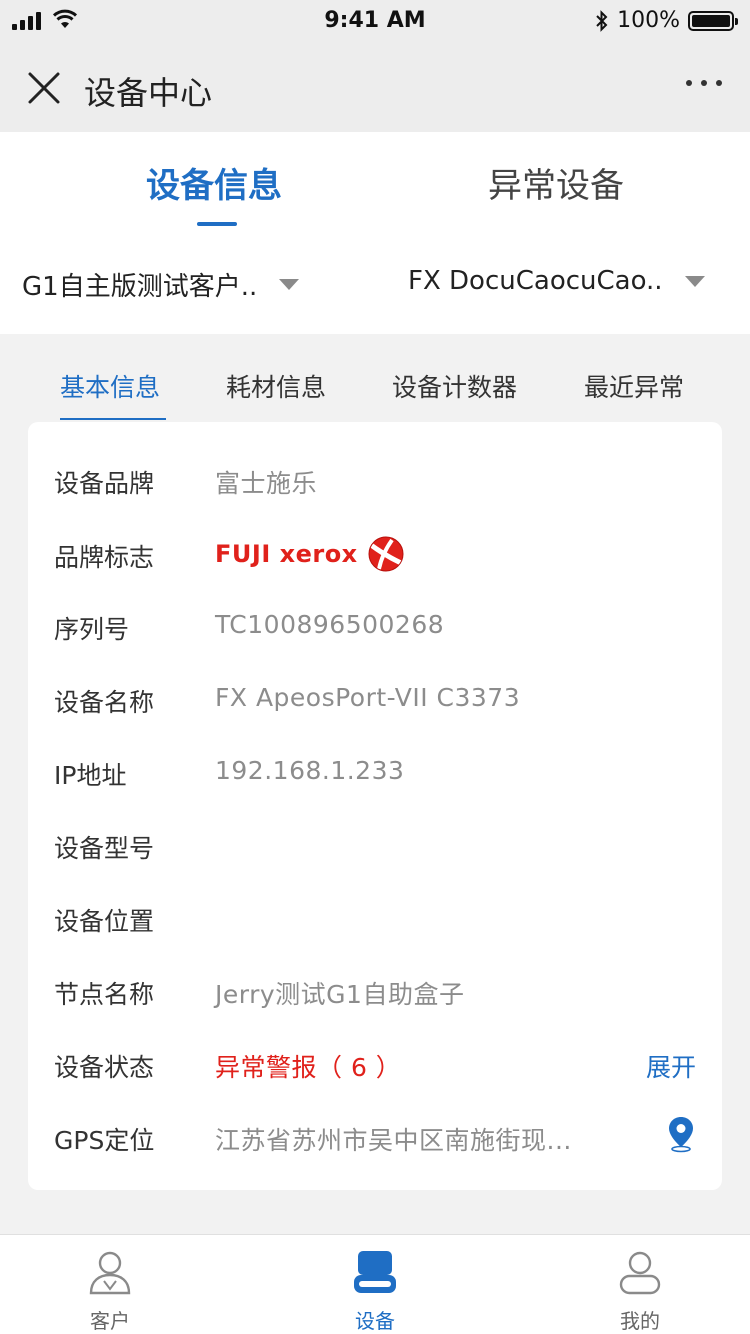 The width and height of the screenshot is (750, 1334). What do you see at coordinates (308, 1067) in the screenshot?
I see `status-alert-value: 异常警报（ 6 ）` at bounding box center [308, 1067].